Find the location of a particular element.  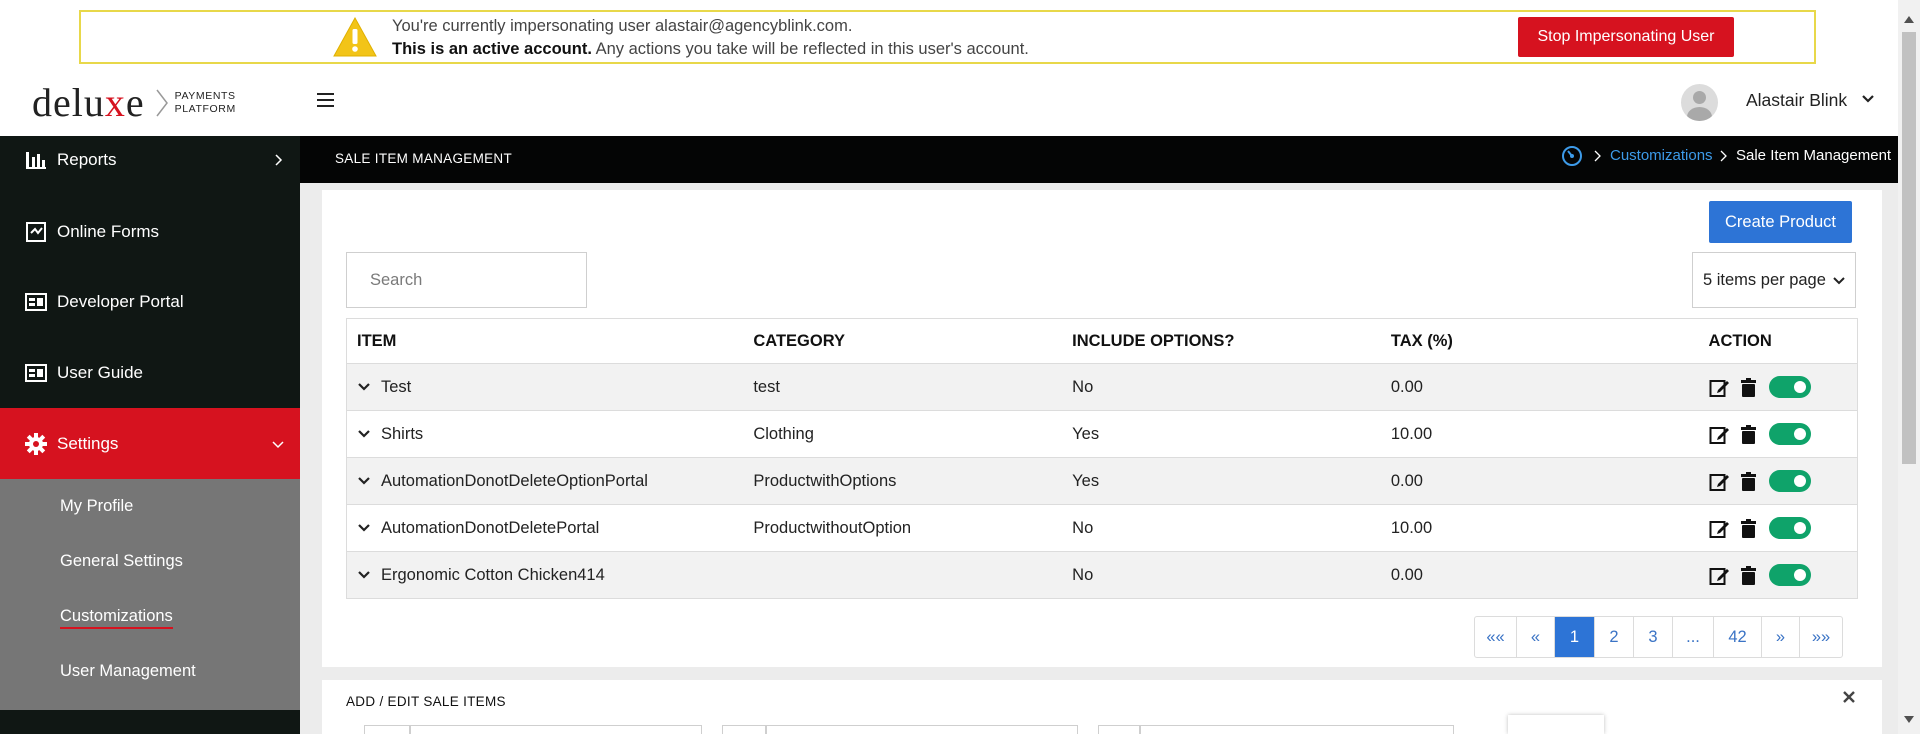

table-row: Ergonomic Cotton Chicken414 No 0.00 is located at coordinates (1102, 575).